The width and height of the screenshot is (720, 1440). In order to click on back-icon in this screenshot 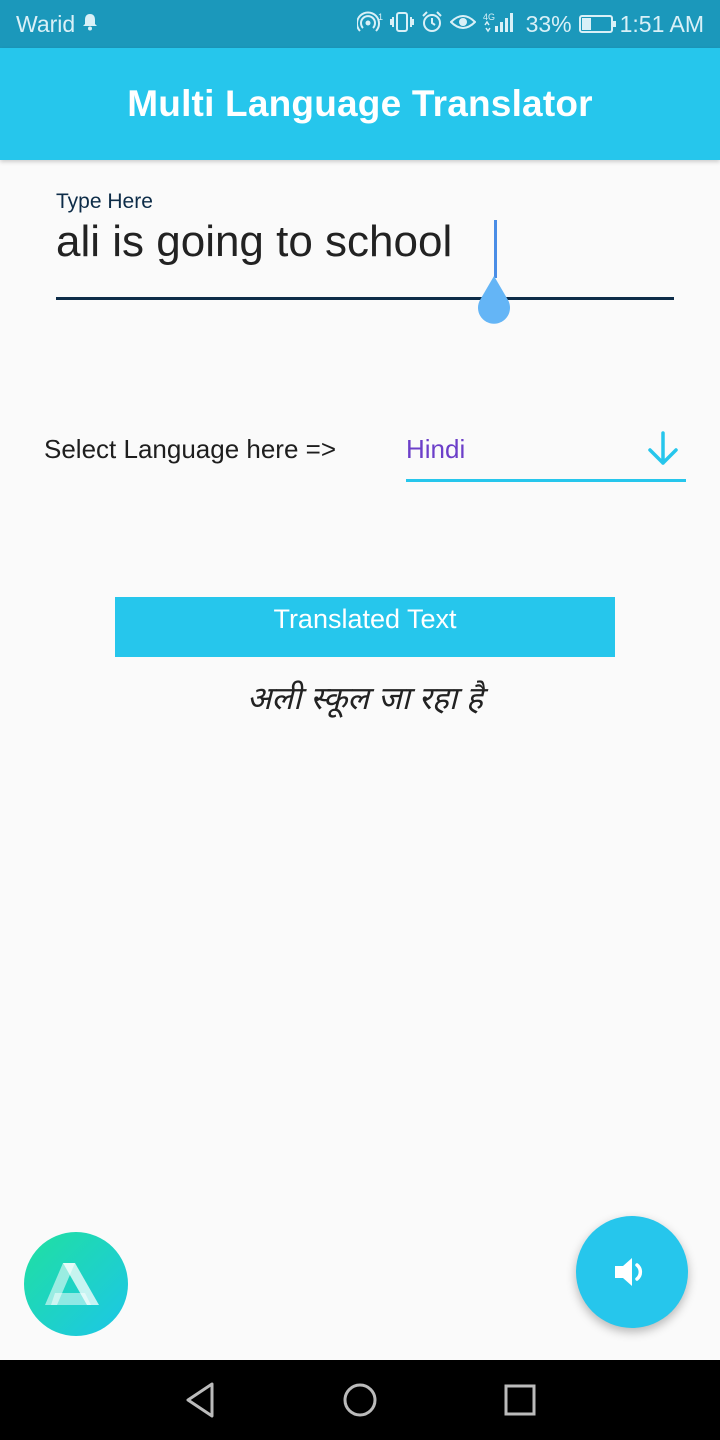, I will do `click(200, 1400)`.